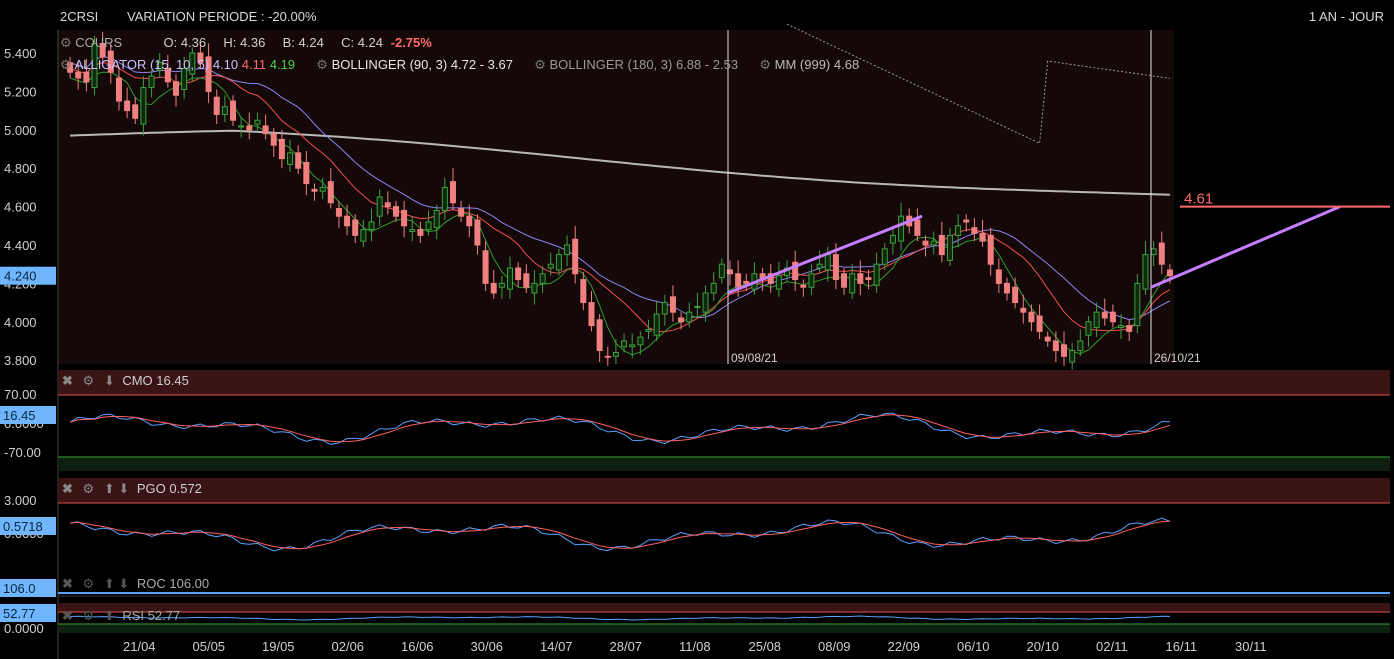 The height and width of the screenshot is (659, 1394). I want to click on roc-badge-label: 106.0, so click(19, 588).